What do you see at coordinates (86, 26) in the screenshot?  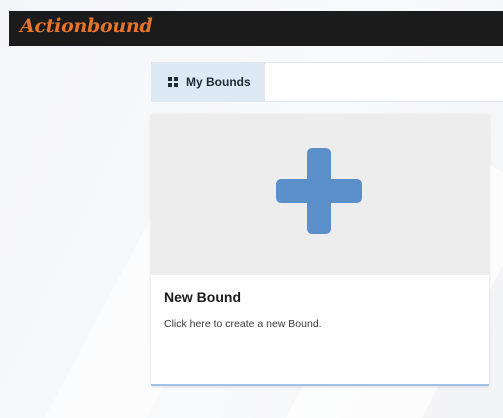 I see `actionbound-logo: Actionbound` at bounding box center [86, 26].